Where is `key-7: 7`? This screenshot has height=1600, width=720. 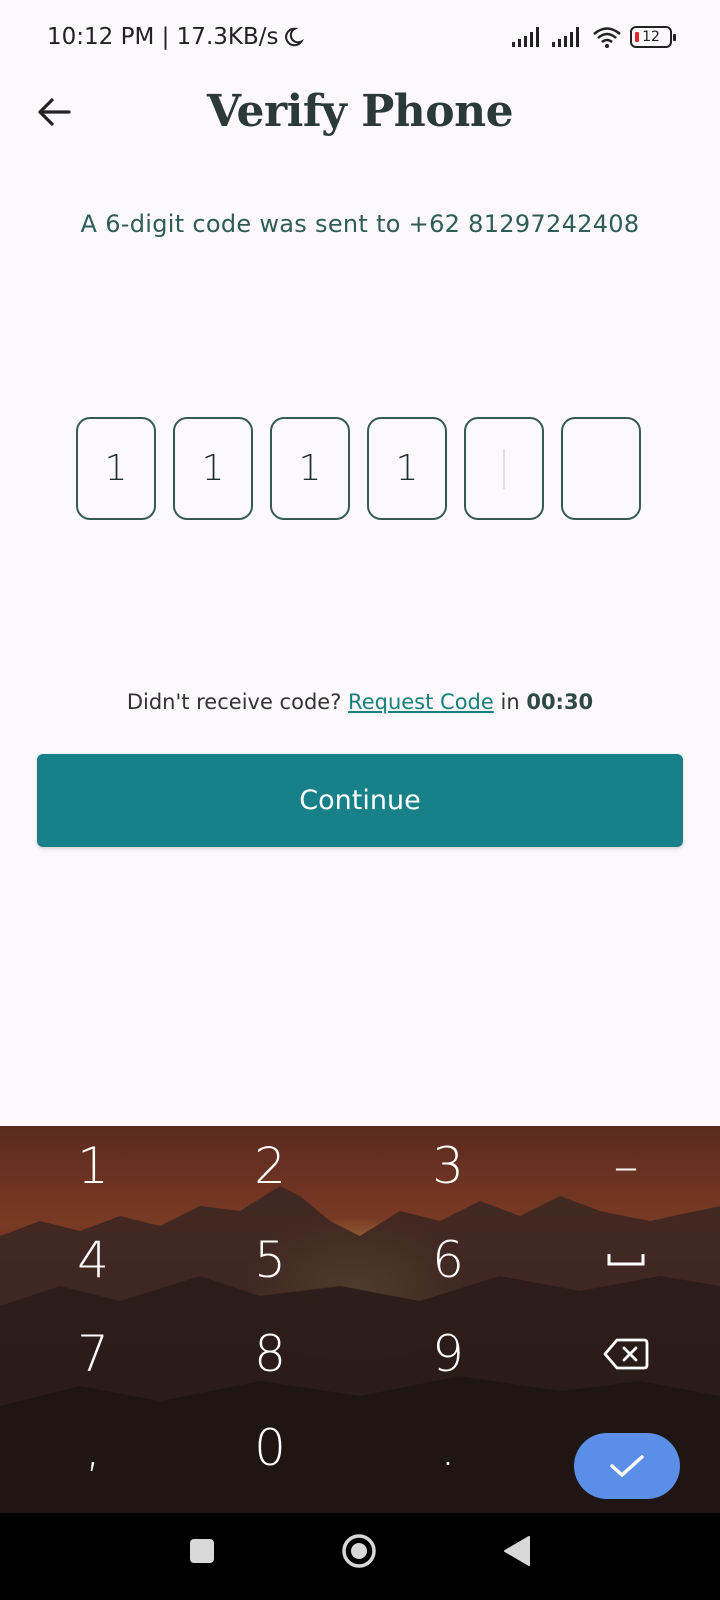 key-7: 7 is located at coordinates (93, 1354).